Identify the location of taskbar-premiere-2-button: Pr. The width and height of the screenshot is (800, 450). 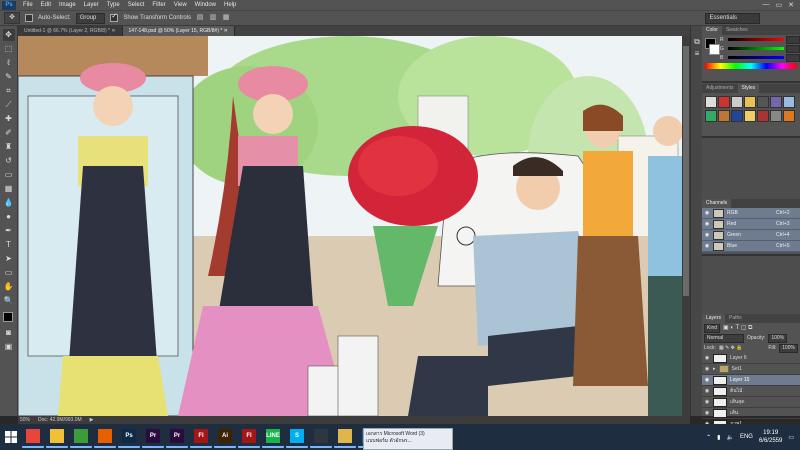
(177, 437).